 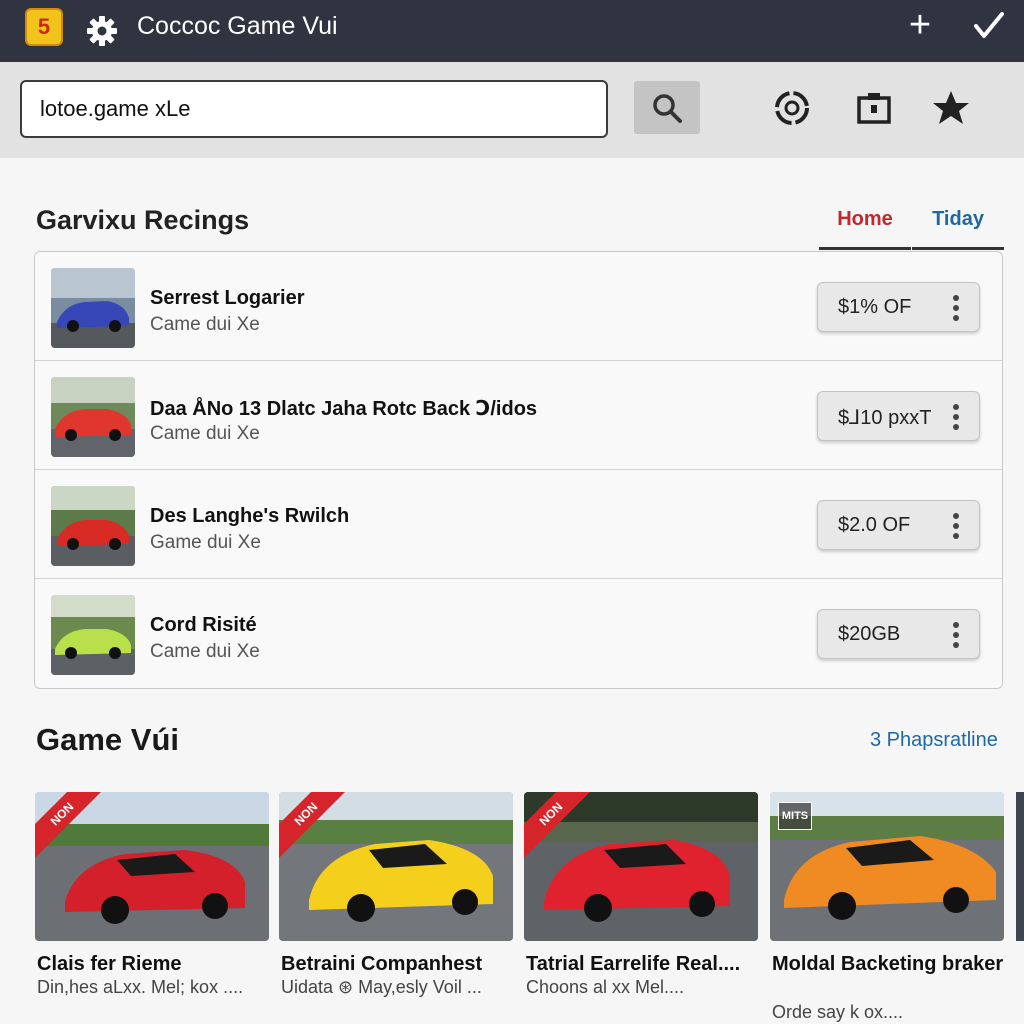 I want to click on games-section-title: Game Vúi, so click(x=107, y=739).